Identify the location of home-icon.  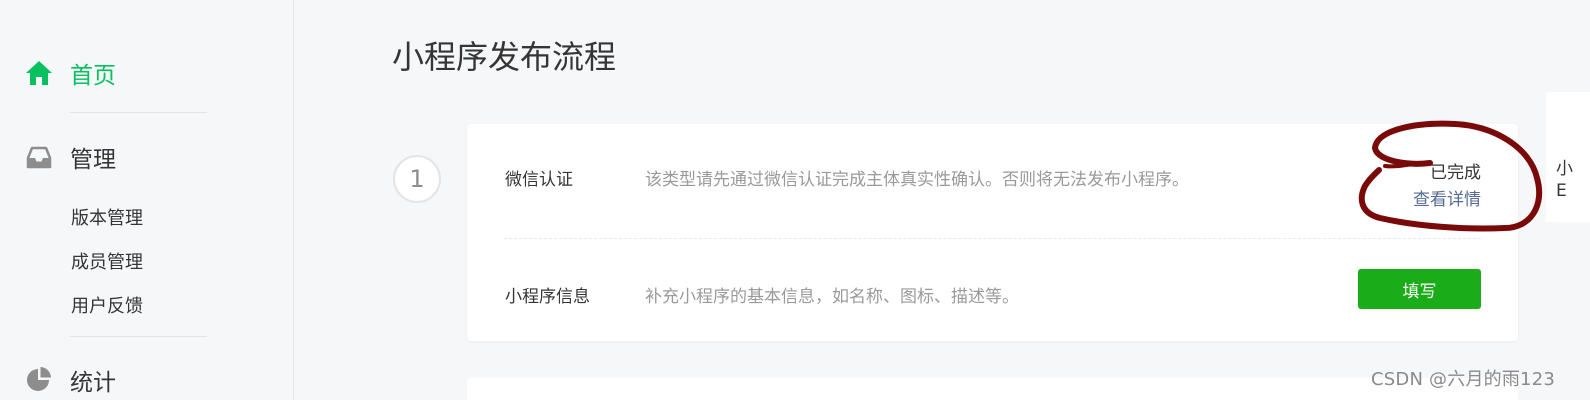
(39, 73).